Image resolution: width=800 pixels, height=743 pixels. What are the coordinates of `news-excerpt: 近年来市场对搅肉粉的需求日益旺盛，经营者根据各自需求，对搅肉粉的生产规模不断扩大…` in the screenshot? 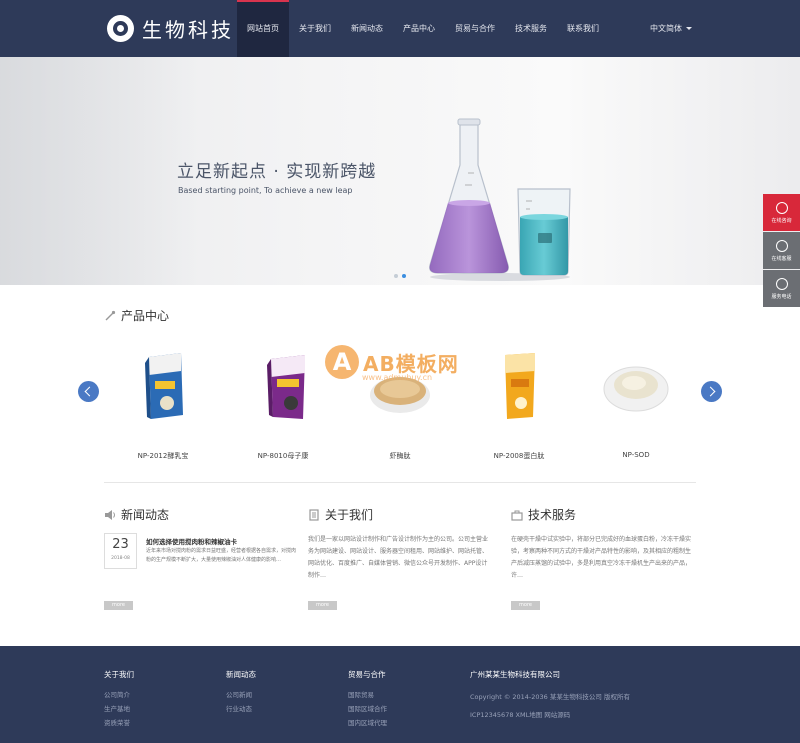 It's located at (221, 555).